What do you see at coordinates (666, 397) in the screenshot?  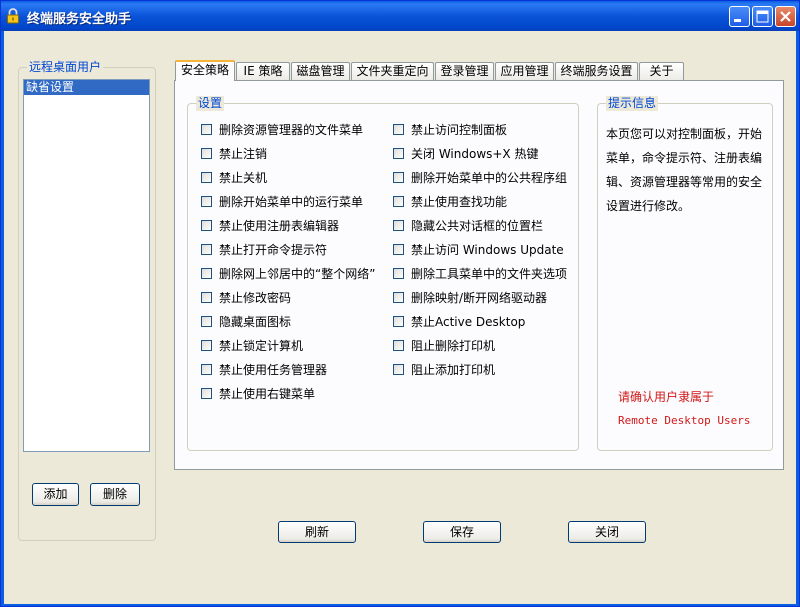 I see `warning-text: 请确认用户隶属于` at bounding box center [666, 397].